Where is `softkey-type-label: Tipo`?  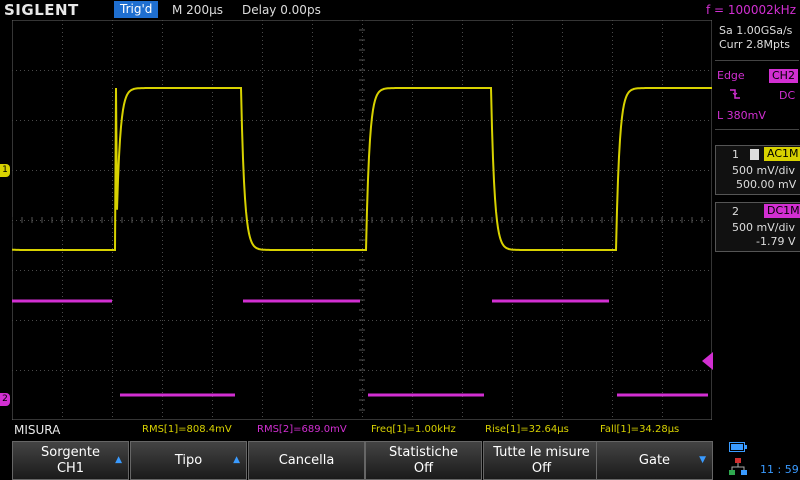
softkey-type-label: Tipo is located at coordinates (188, 460).